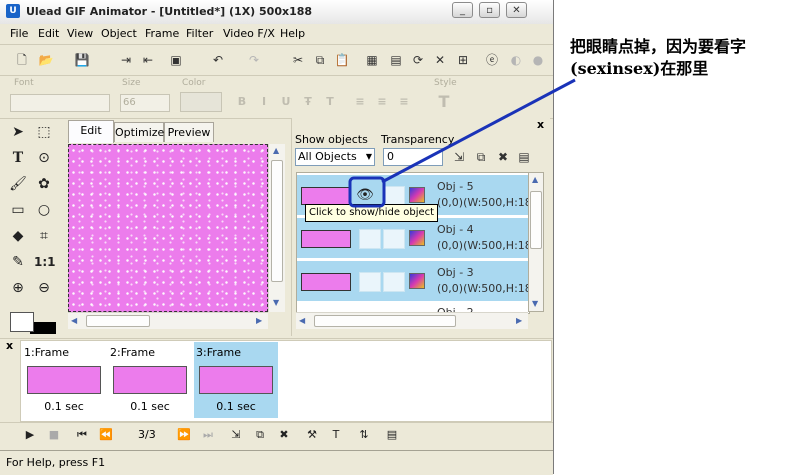  Describe the element at coordinates (392, 435) in the screenshot. I see `frame-properties-icon: ▤` at that location.